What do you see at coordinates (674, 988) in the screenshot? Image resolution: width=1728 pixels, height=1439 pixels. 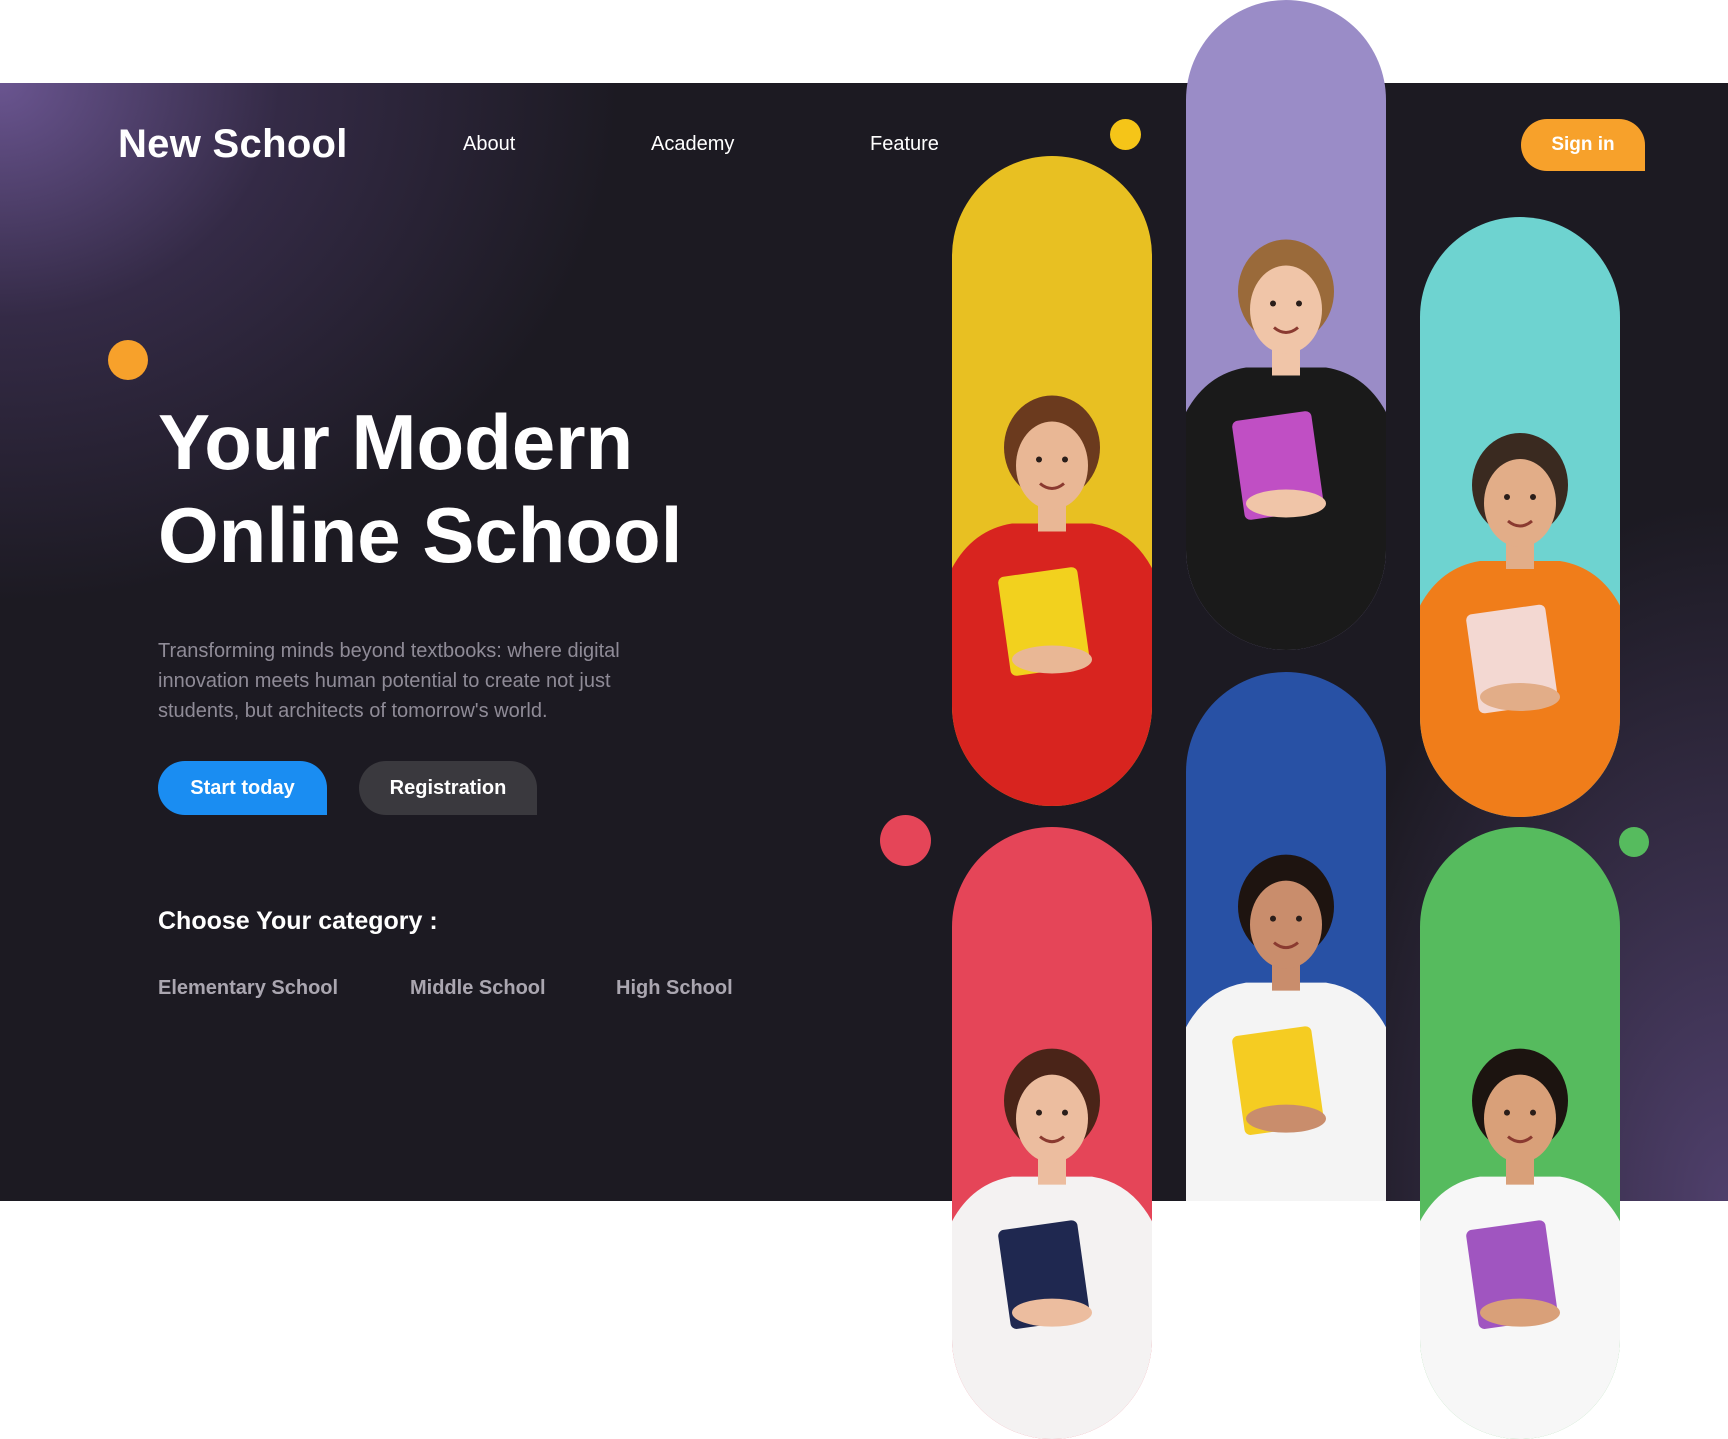 I see `category-high-school: High School` at bounding box center [674, 988].